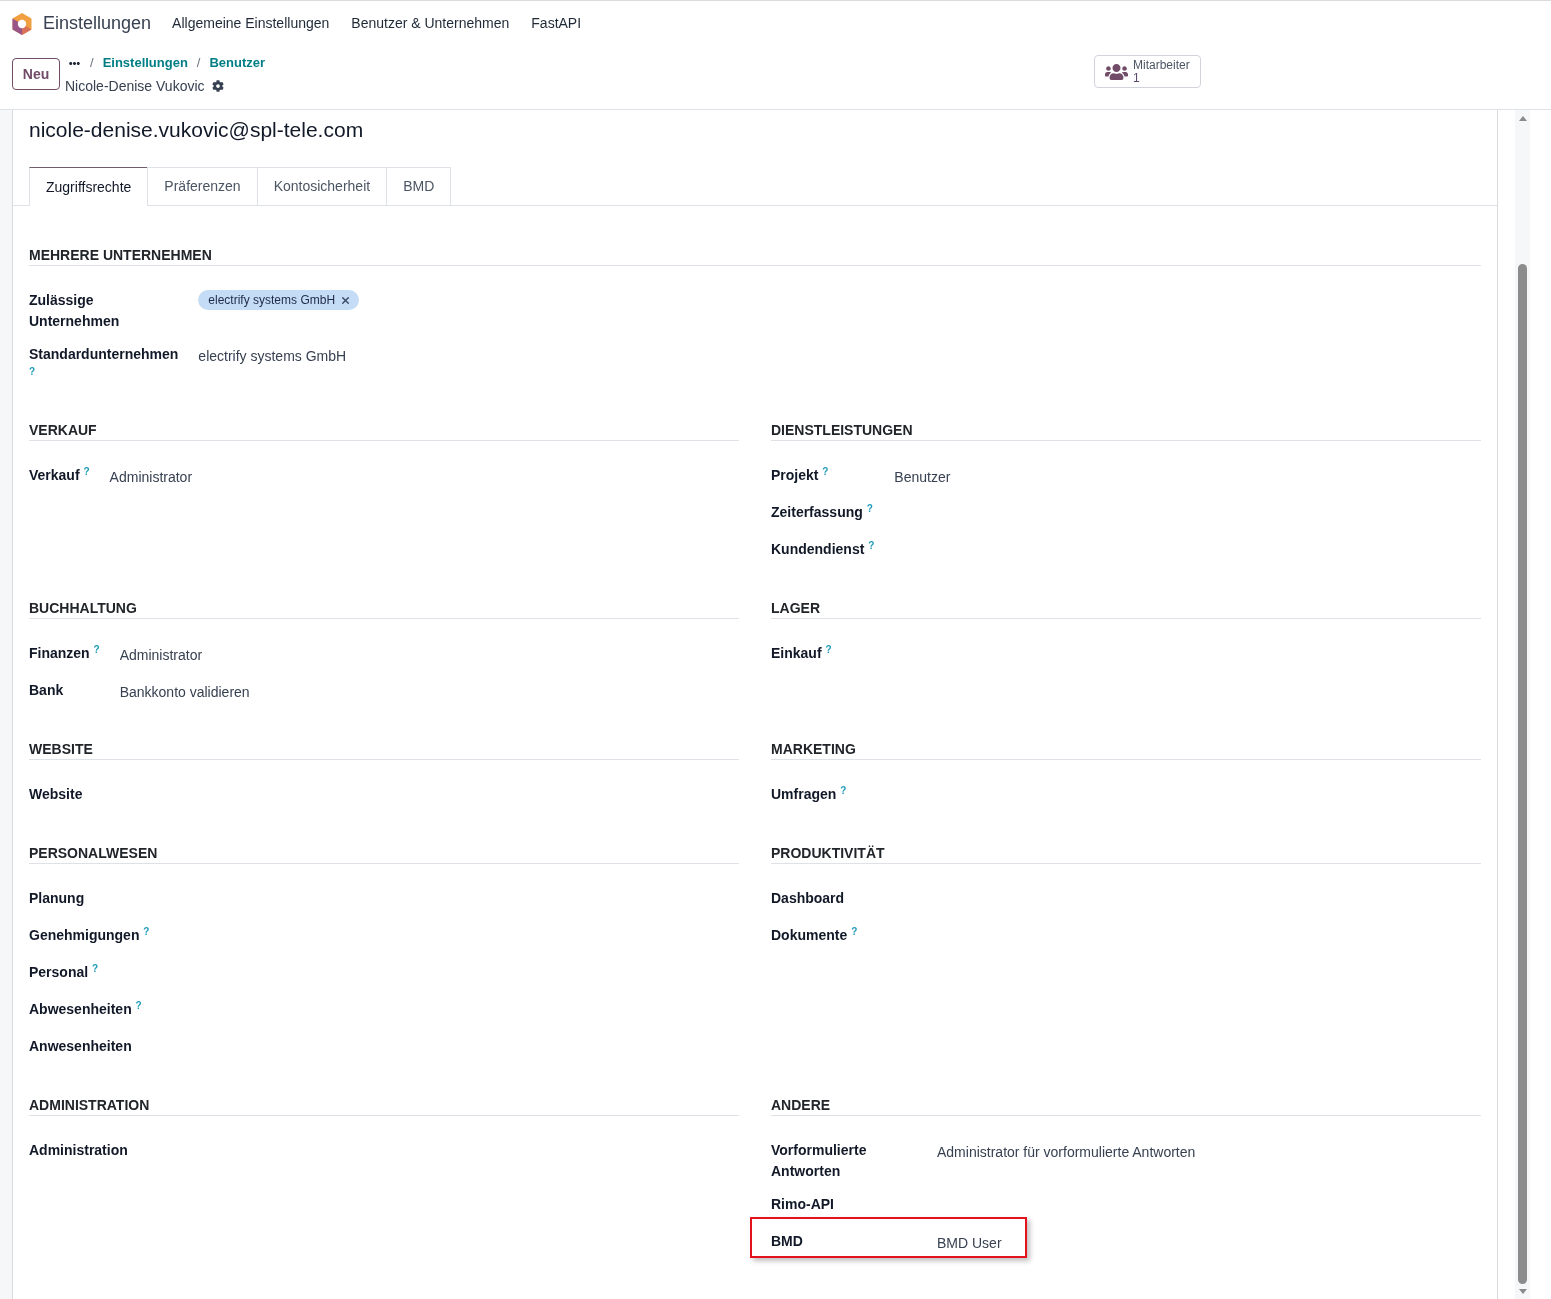  What do you see at coordinates (556, 23) in the screenshot?
I see `menu-item: FastAPI` at bounding box center [556, 23].